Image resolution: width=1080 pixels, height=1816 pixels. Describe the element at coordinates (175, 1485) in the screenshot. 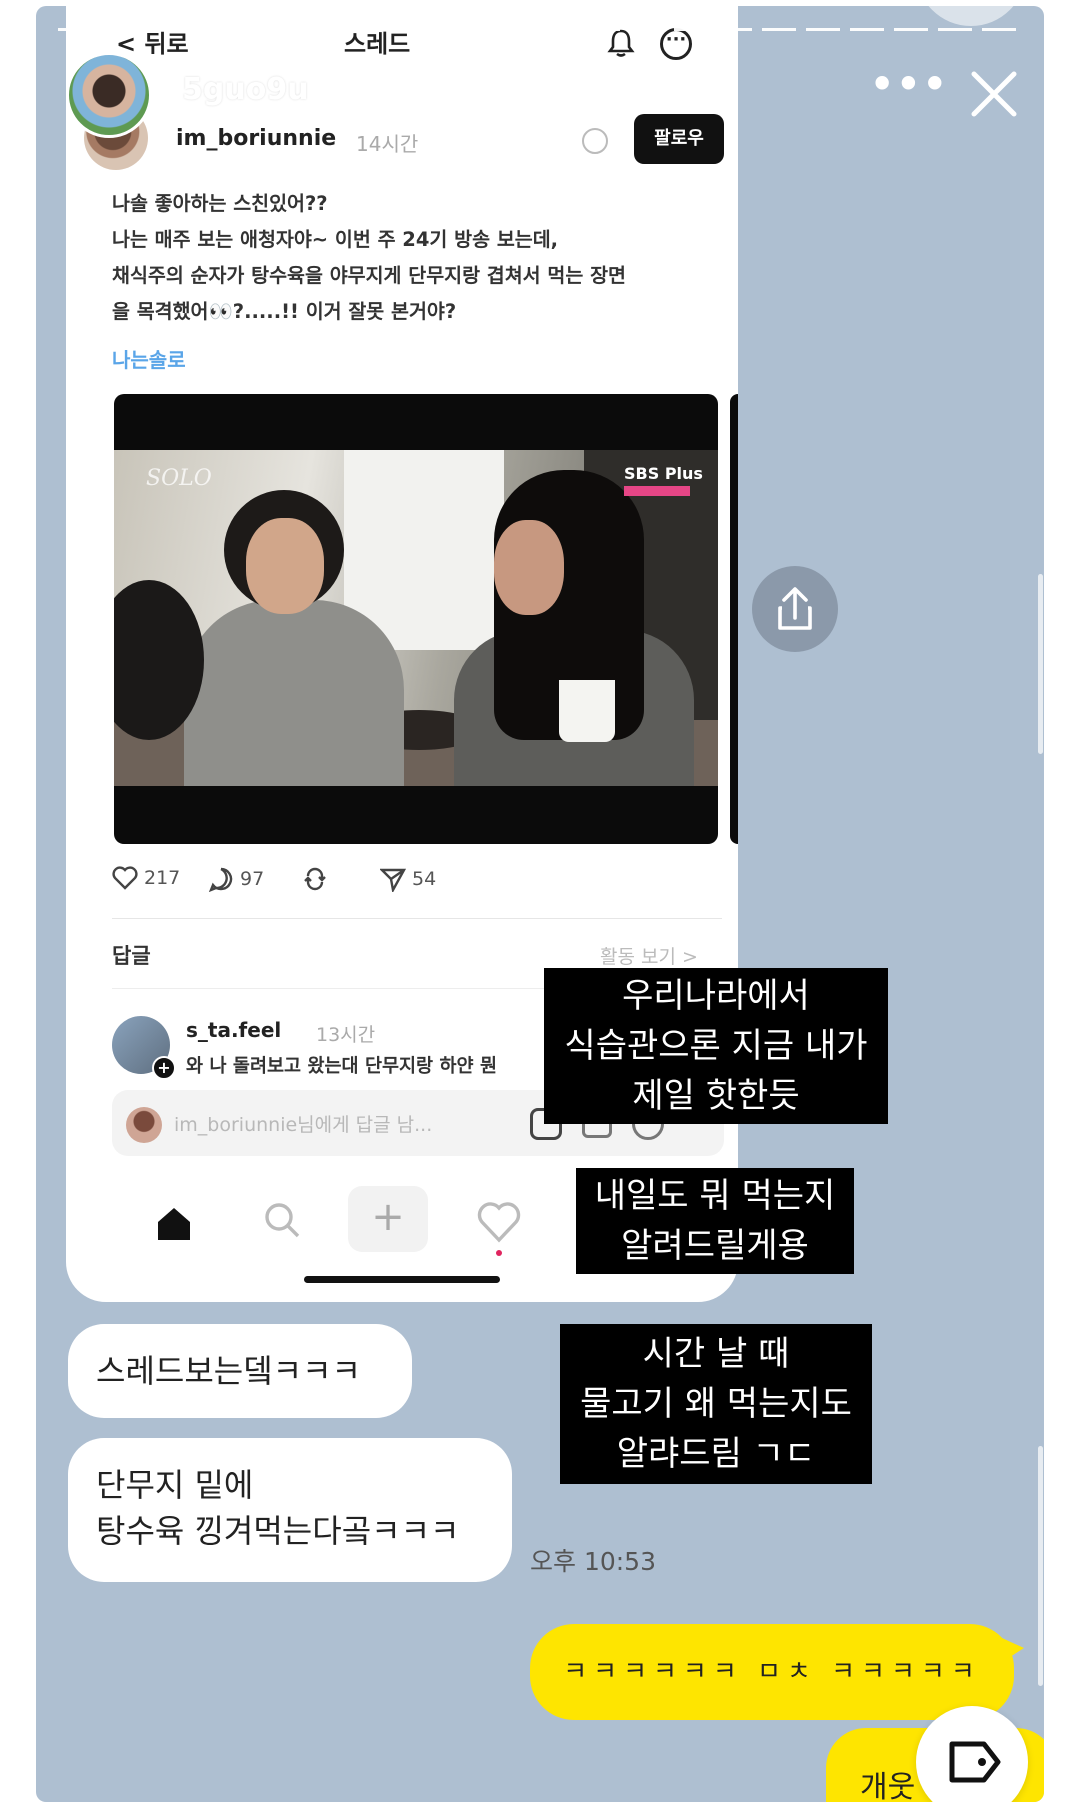

I see `chat-bubble-line: 단무지 밑에` at that location.